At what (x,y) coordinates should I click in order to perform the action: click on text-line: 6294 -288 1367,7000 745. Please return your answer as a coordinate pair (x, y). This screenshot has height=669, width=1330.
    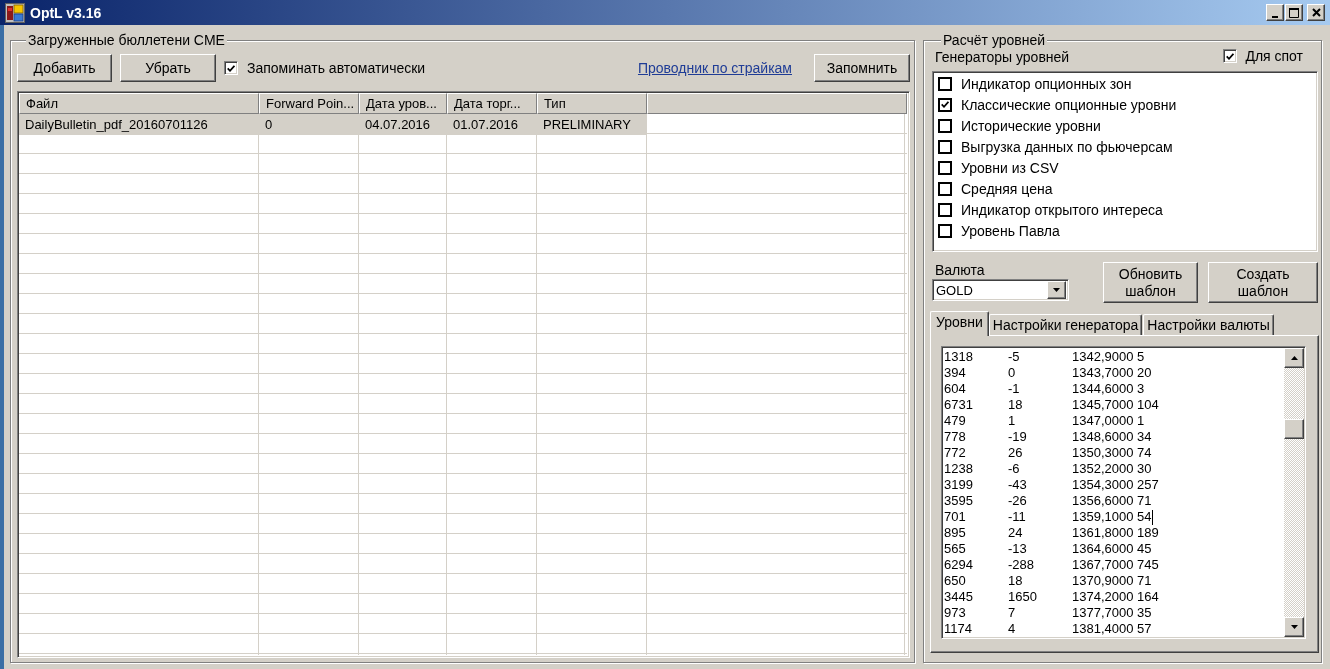
    Looking at the image, I should click on (1052, 565).